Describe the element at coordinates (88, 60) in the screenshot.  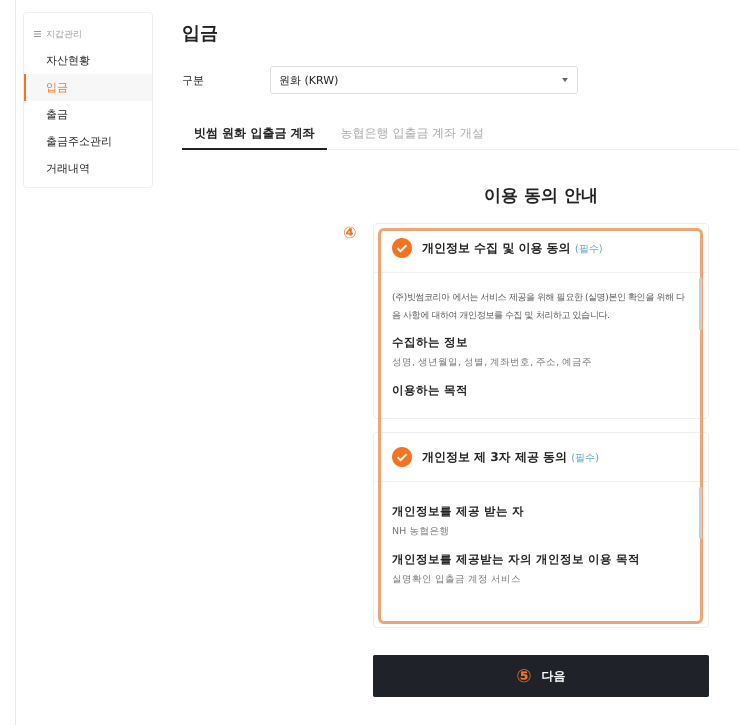
I see `sidebar-item: 자산현황` at that location.